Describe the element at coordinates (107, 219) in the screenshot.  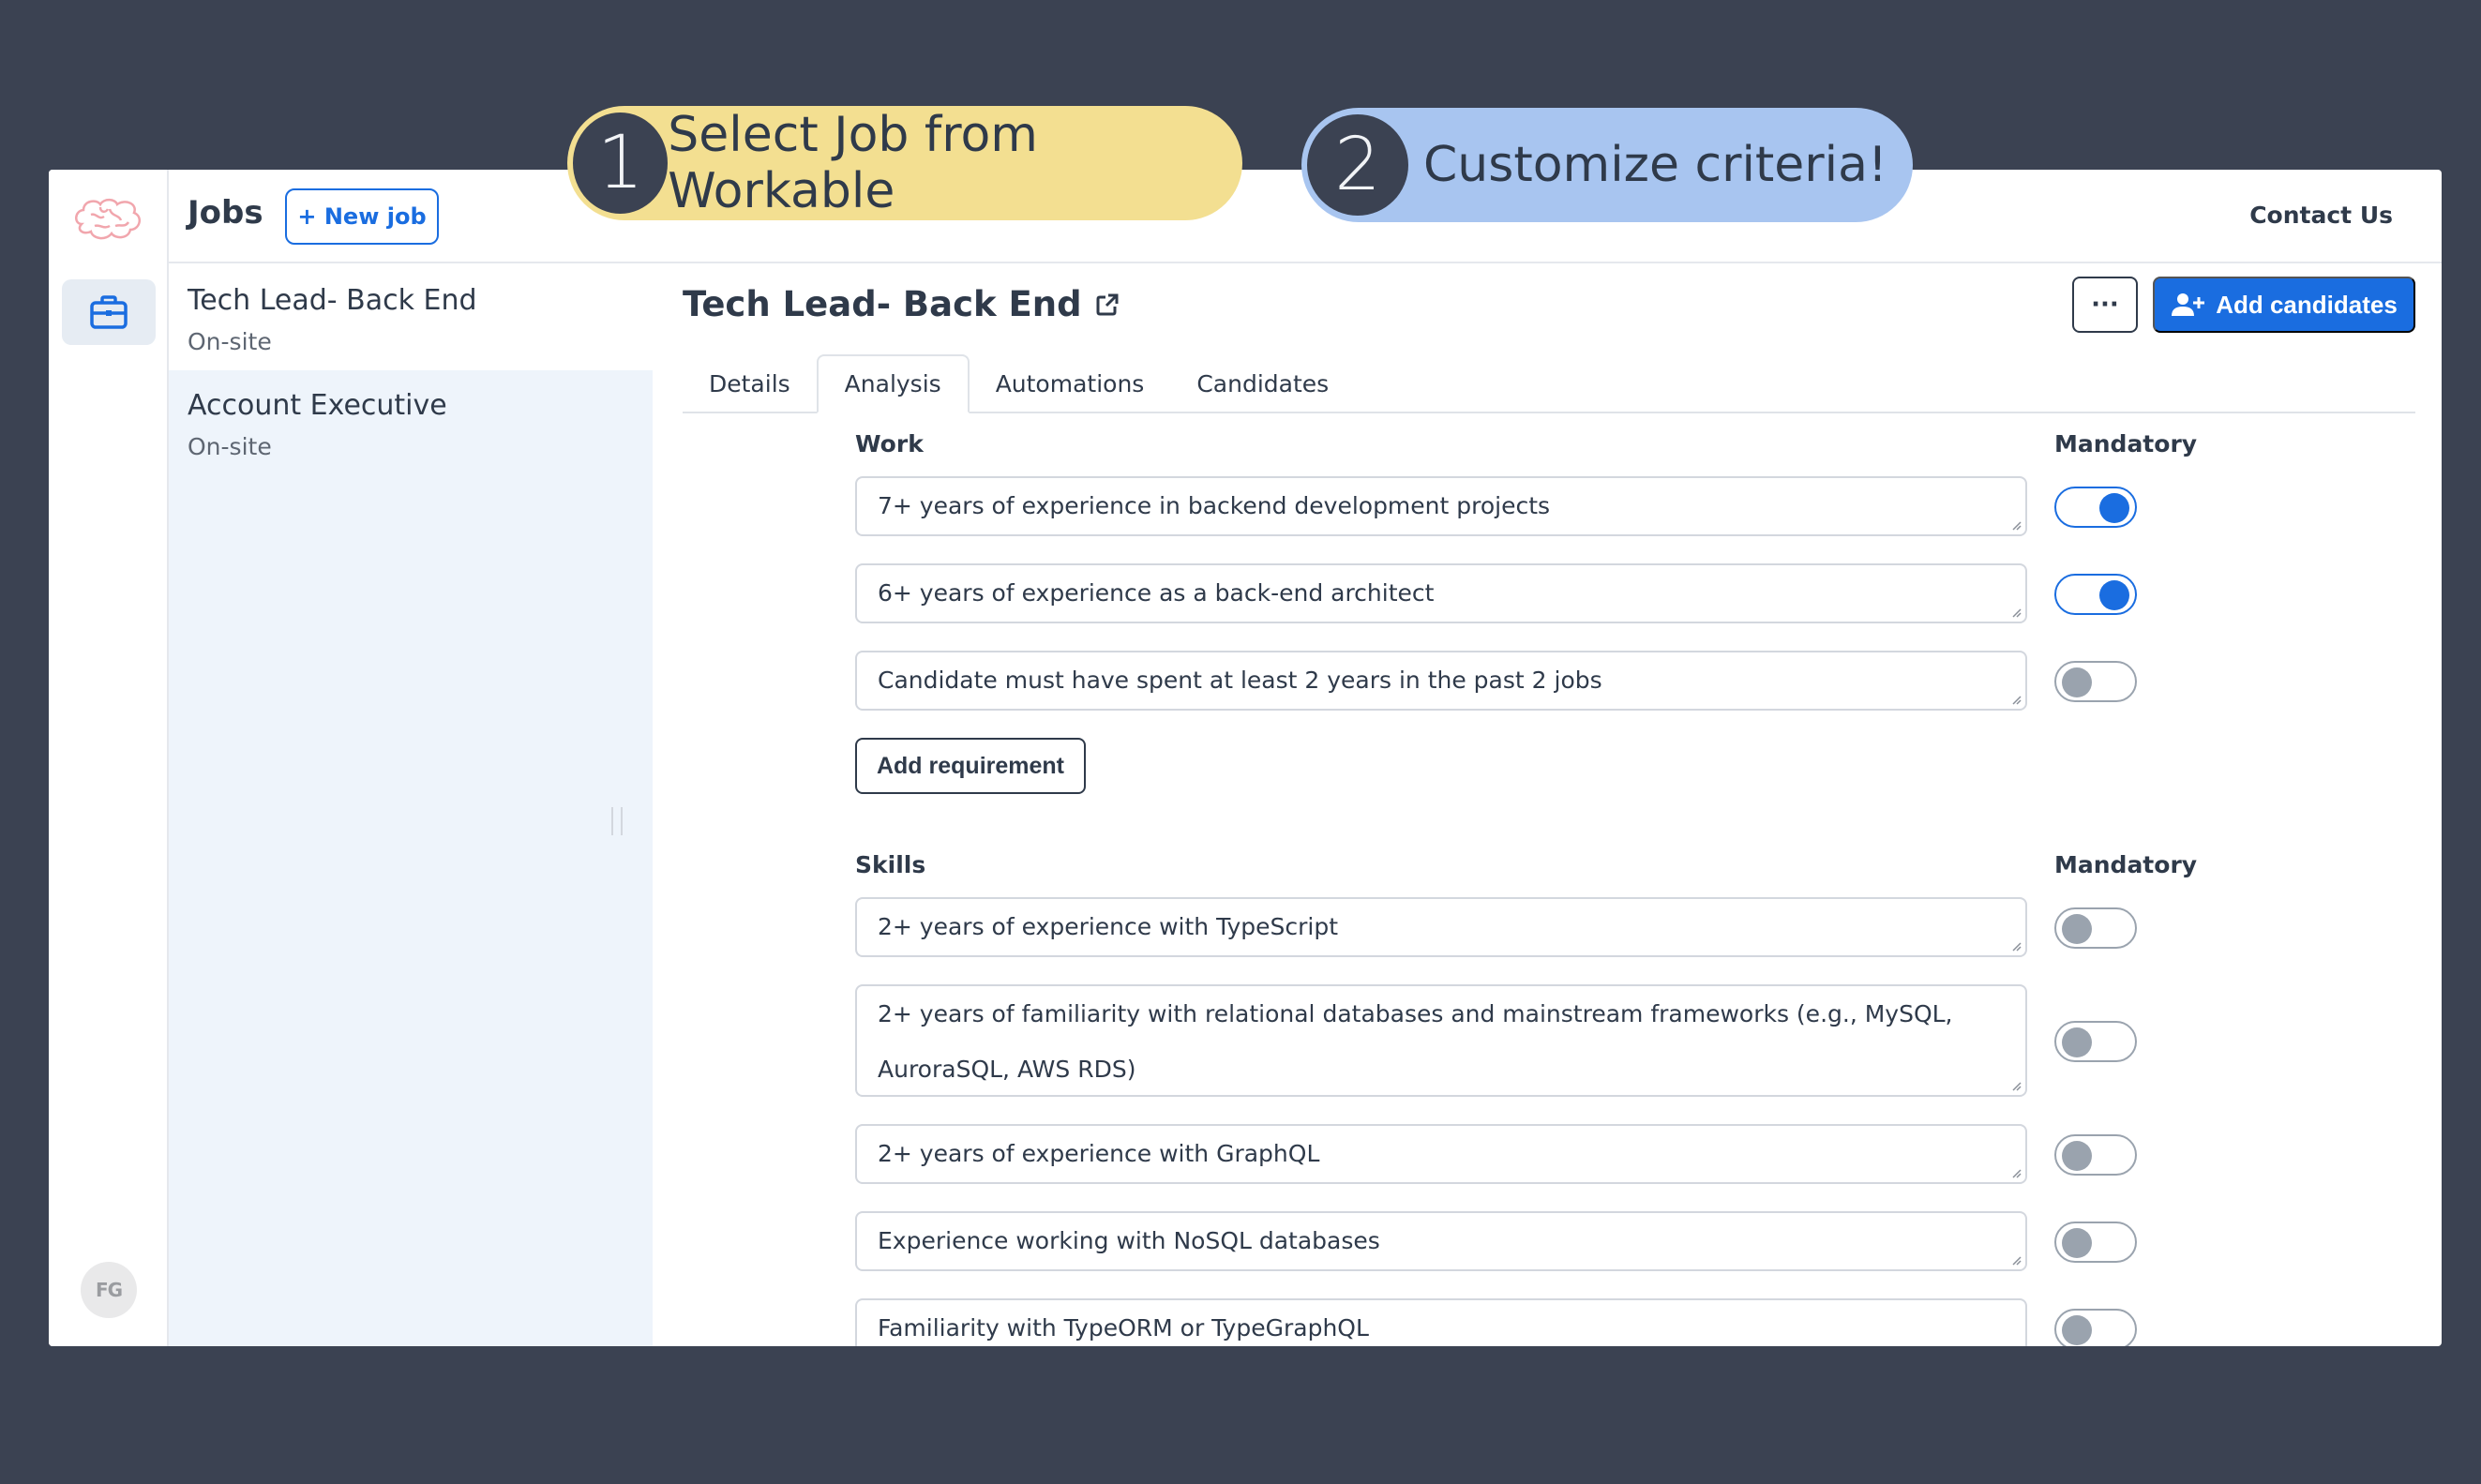
I see `brain-logo-icon` at that location.